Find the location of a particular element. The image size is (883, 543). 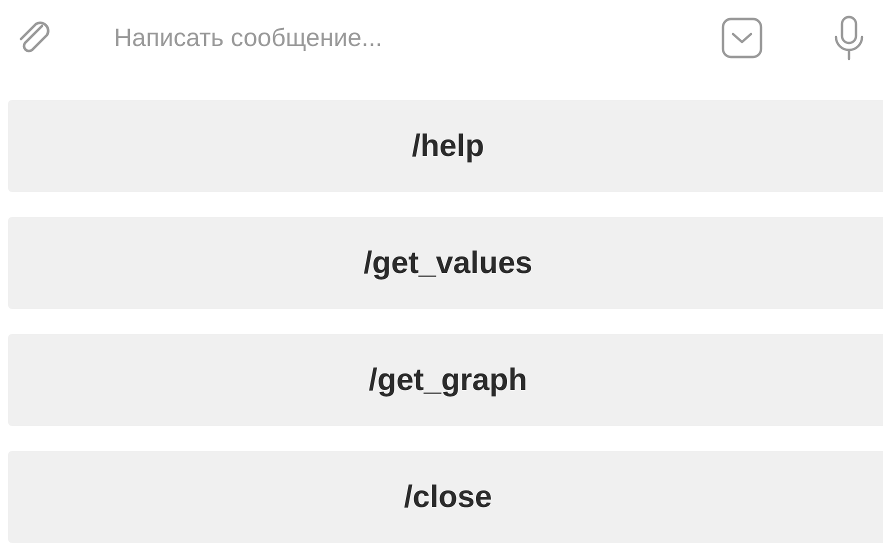

microphone-icon is located at coordinates (849, 38).